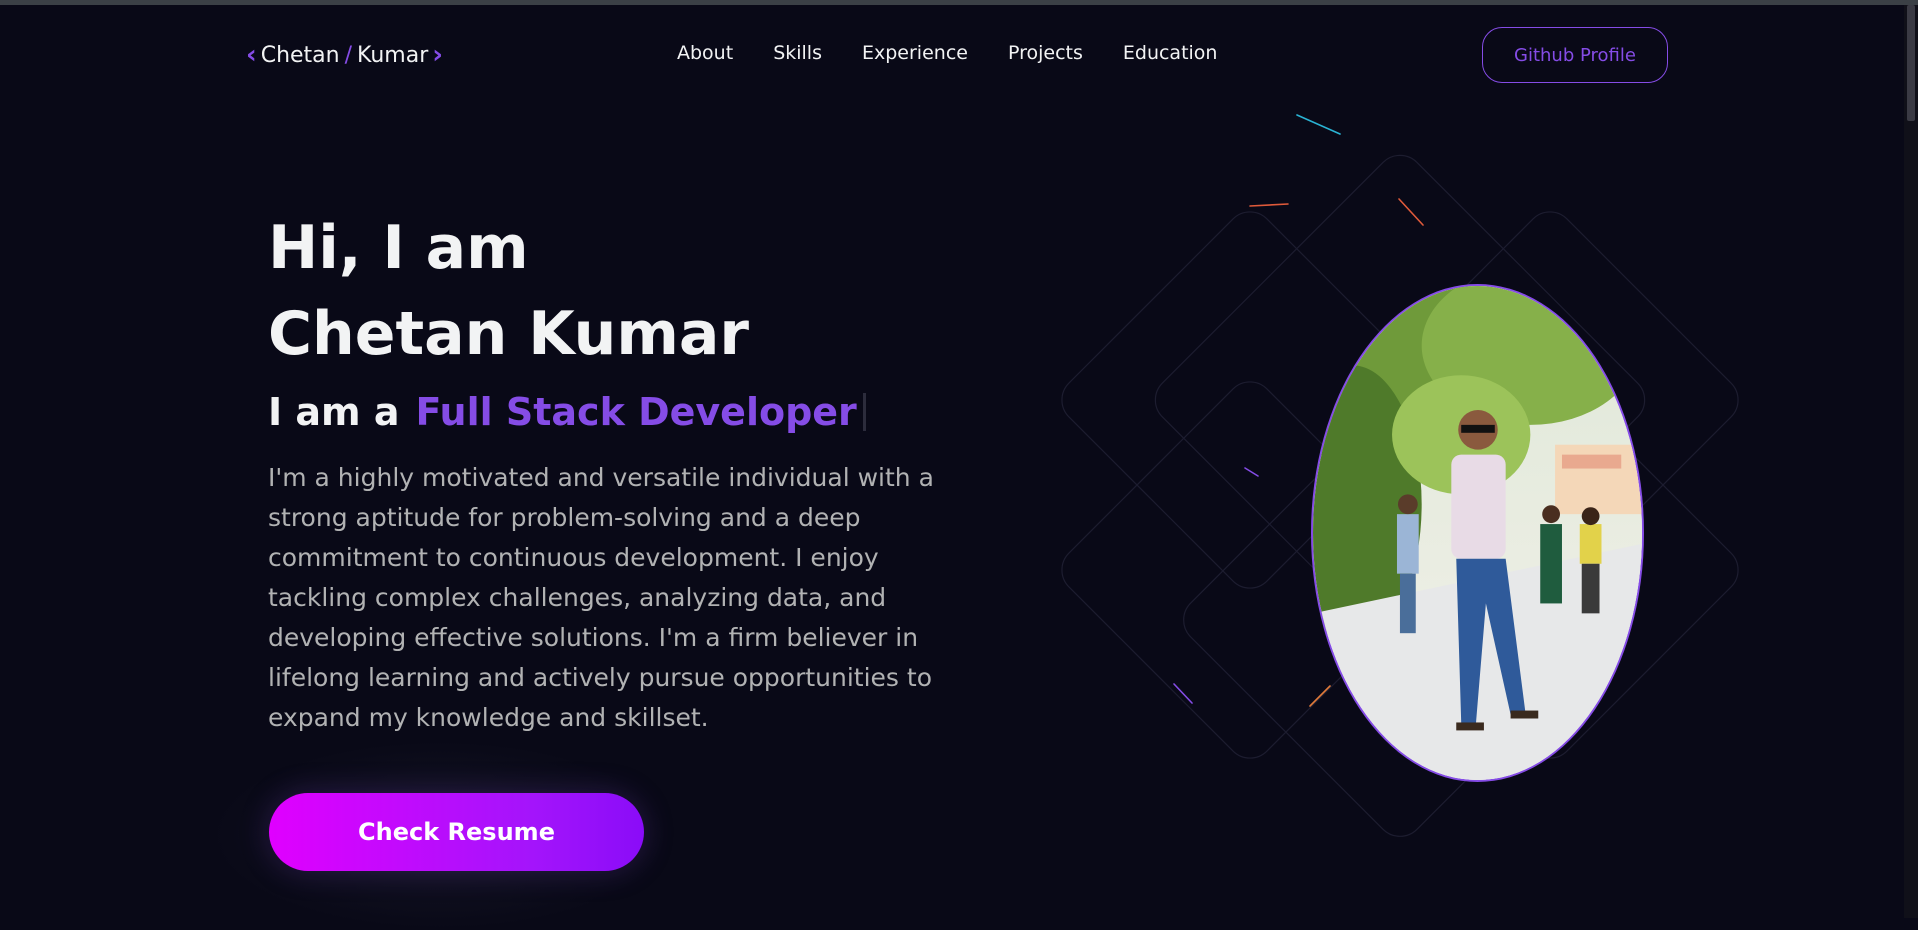 Image resolution: width=1918 pixels, height=930 pixels. I want to click on github-profile-button: Github Profile, so click(1575, 55).